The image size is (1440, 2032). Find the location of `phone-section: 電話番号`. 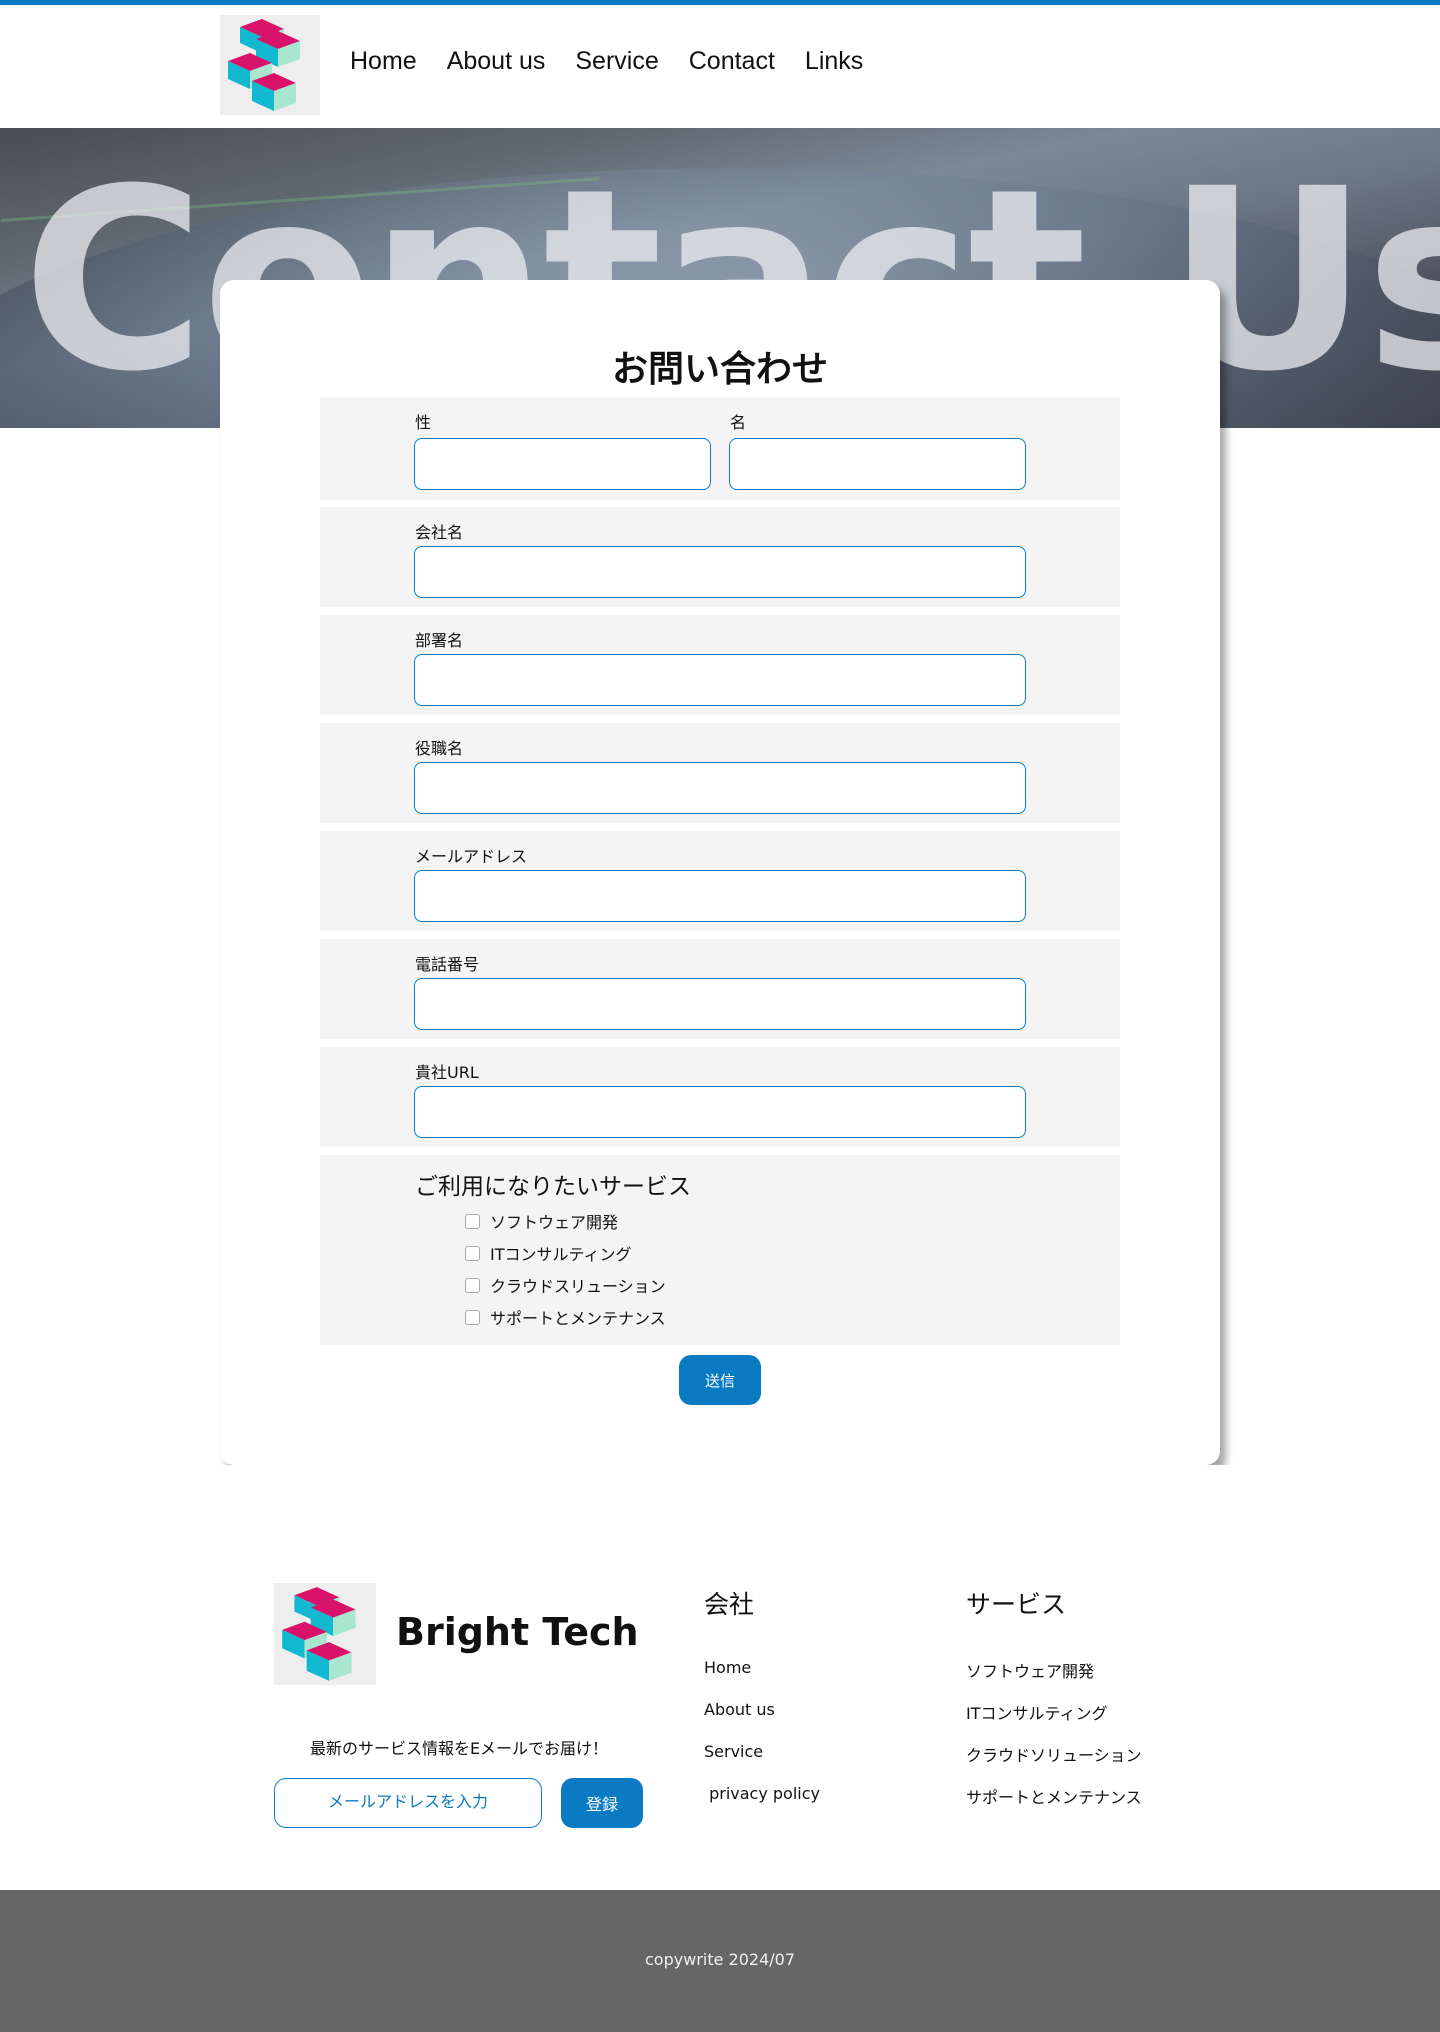

phone-section: 電話番号 is located at coordinates (720, 989).